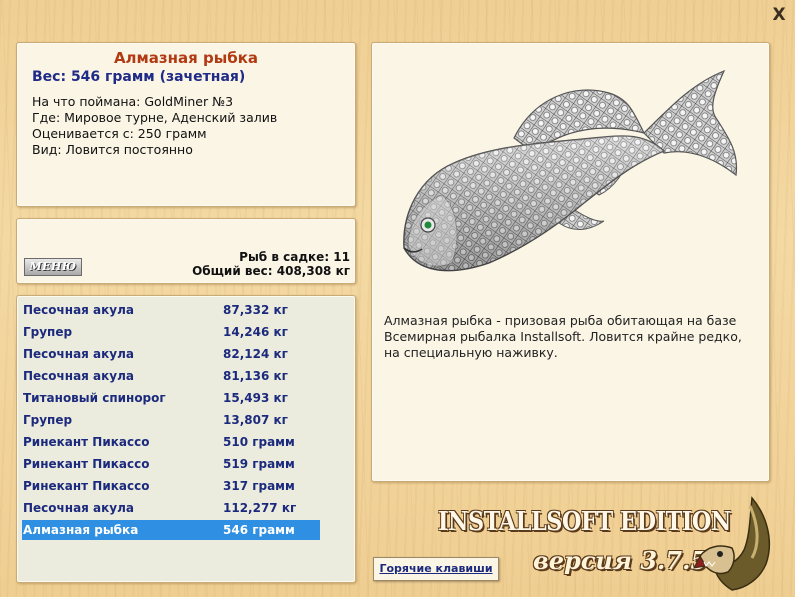 The image size is (795, 597). What do you see at coordinates (570, 170) in the screenshot?
I see `diamond-fish-image` at bounding box center [570, 170].